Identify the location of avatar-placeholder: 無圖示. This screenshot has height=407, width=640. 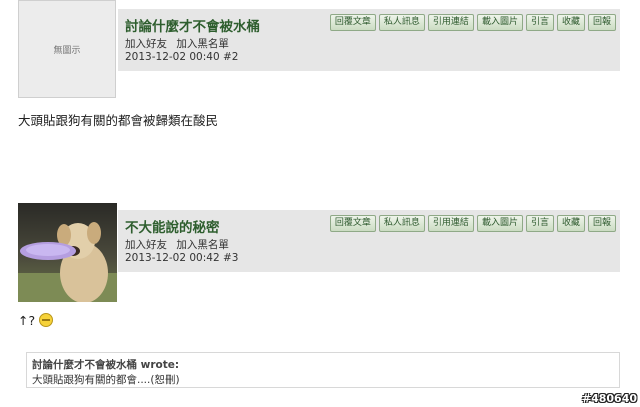
(67, 49).